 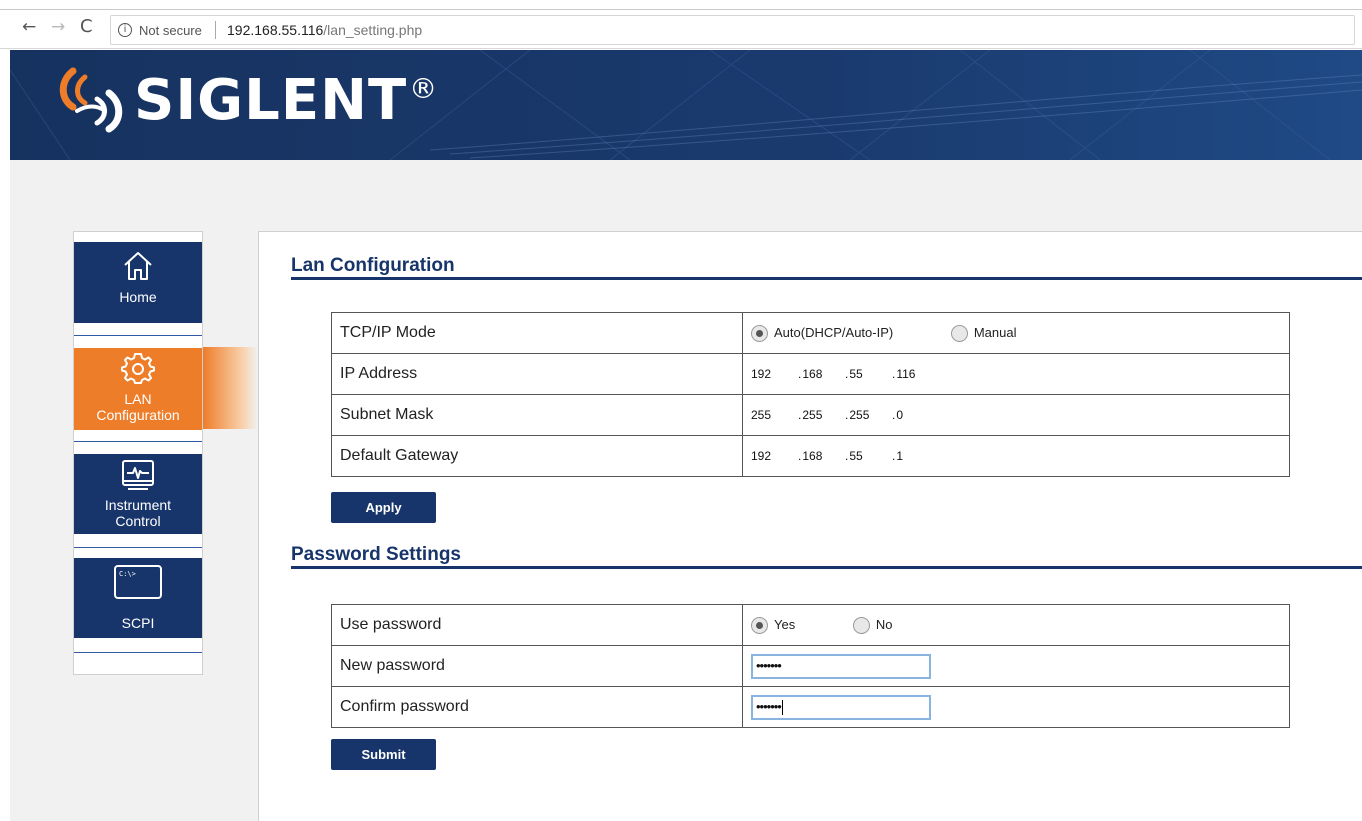 I want to click on reload-icon: C, so click(x=86, y=26).